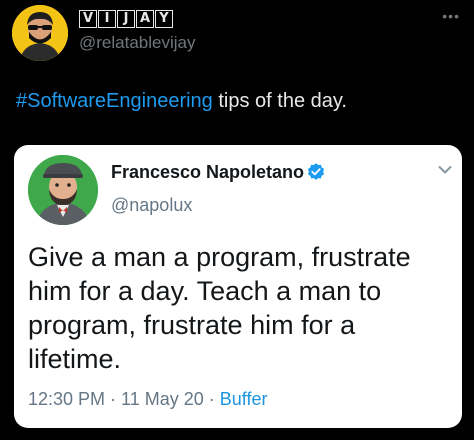  I want to click on tweet-date: 11 May 20, so click(162, 399).